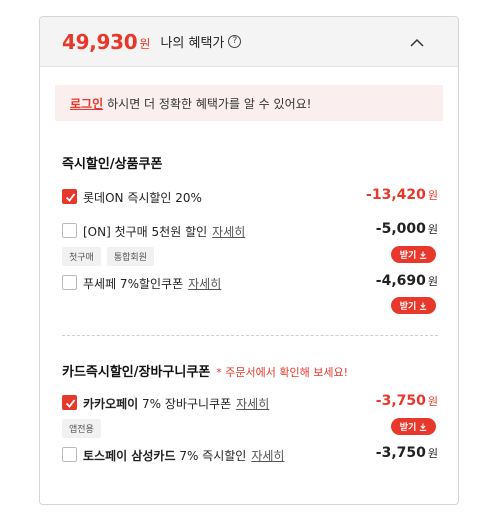  What do you see at coordinates (400, 229) in the screenshot?
I see `coupon-amount-value: -5,000` at bounding box center [400, 229].